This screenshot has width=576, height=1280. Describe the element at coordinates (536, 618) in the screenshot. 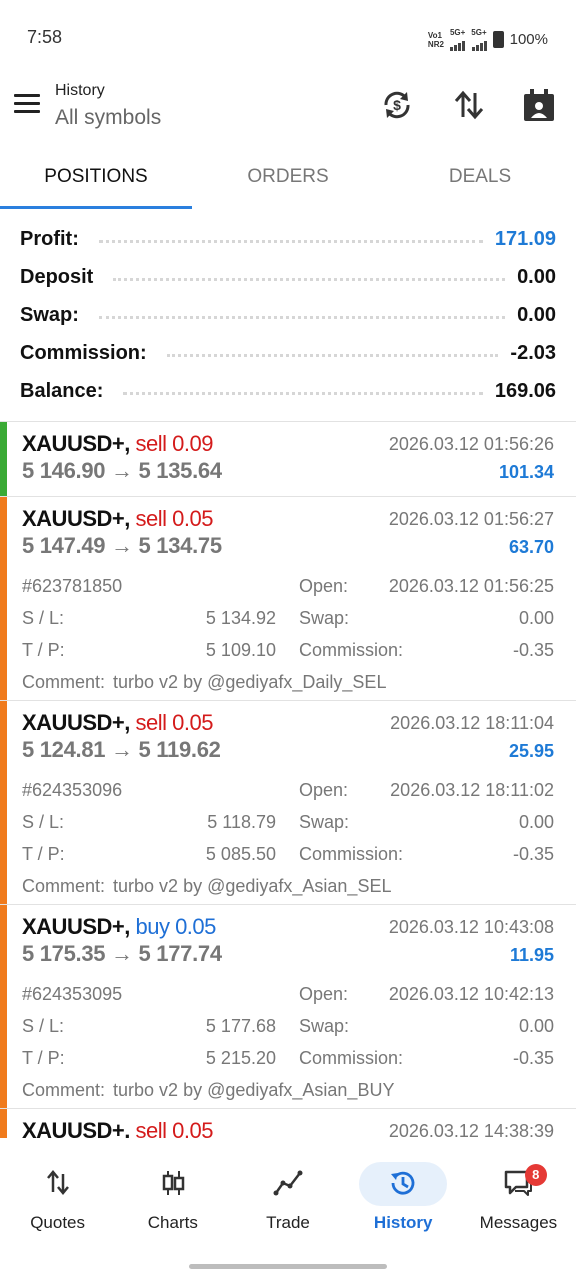

I see `swap-value: 0.00` at that location.